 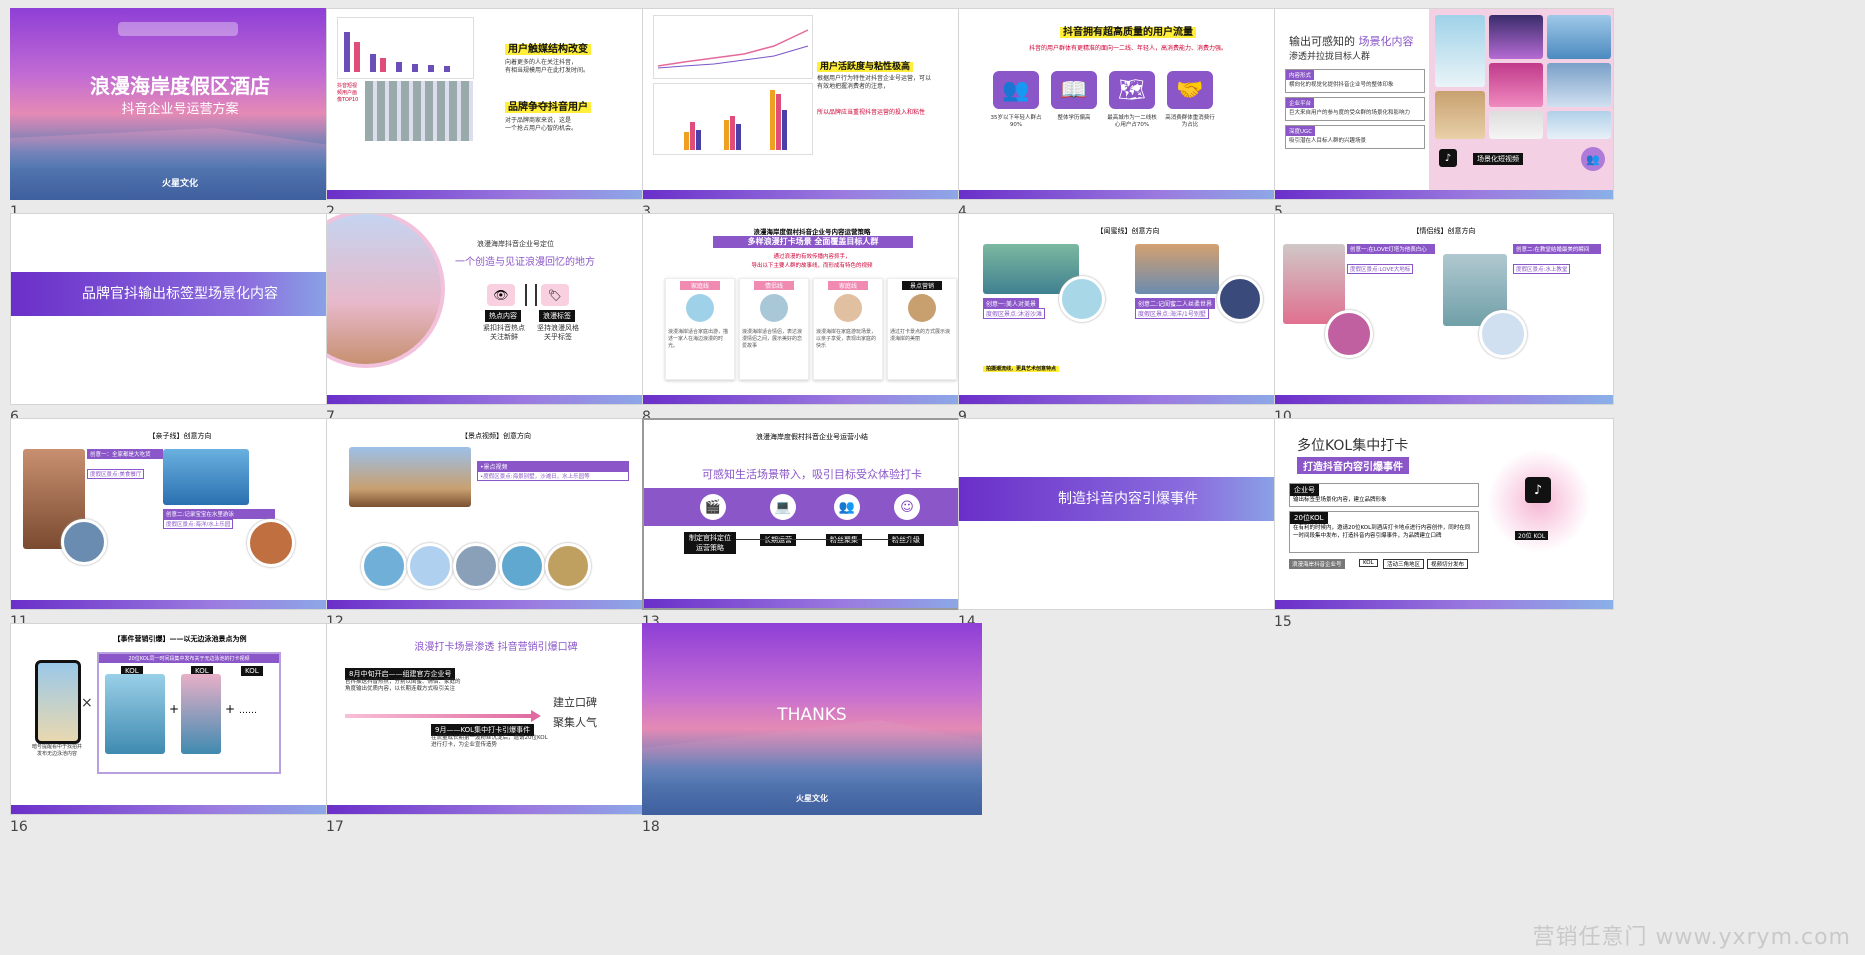 I want to click on video-icon: 🎬, so click(x=713, y=507).